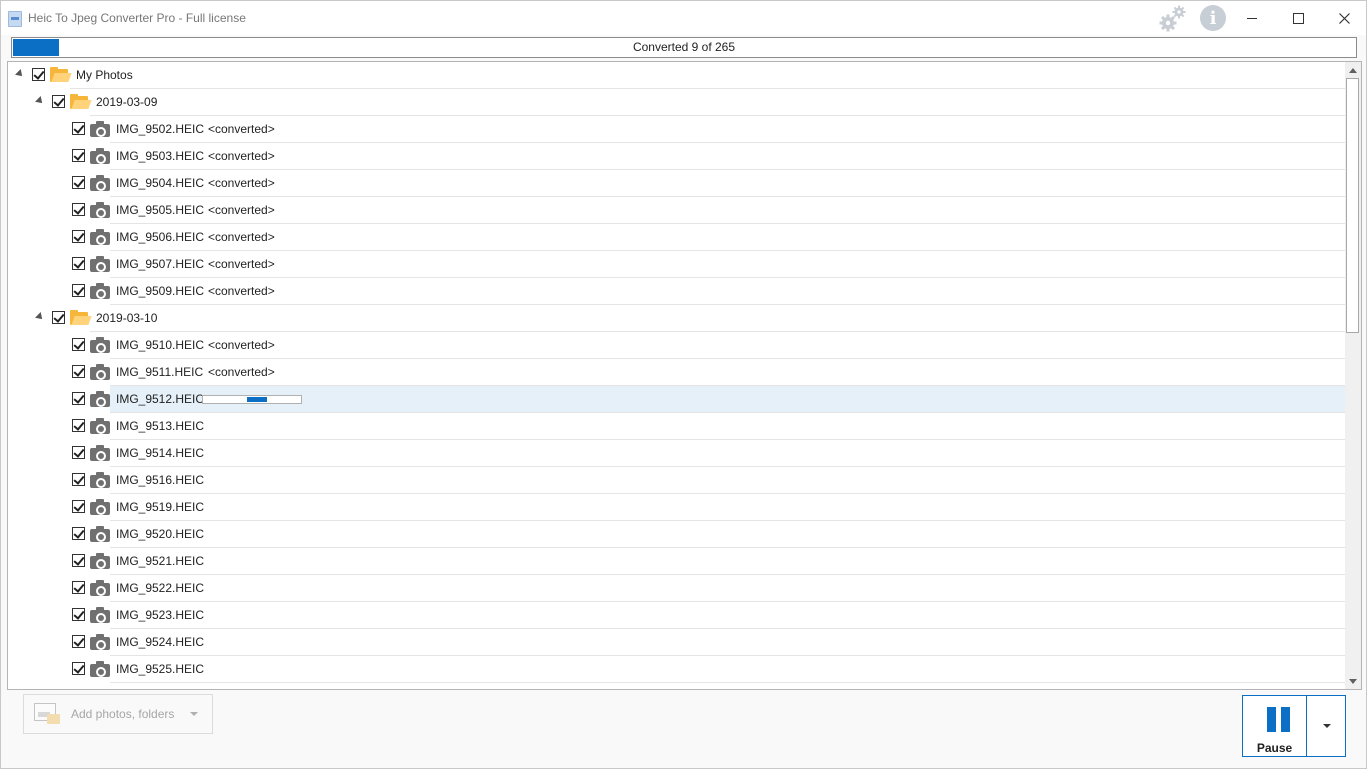 Image resolution: width=1367 pixels, height=769 pixels. Describe the element at coordinates (676, 183) in the screenshot. I see `file-row: IMG_9504.HEIC <converted>` at that location.